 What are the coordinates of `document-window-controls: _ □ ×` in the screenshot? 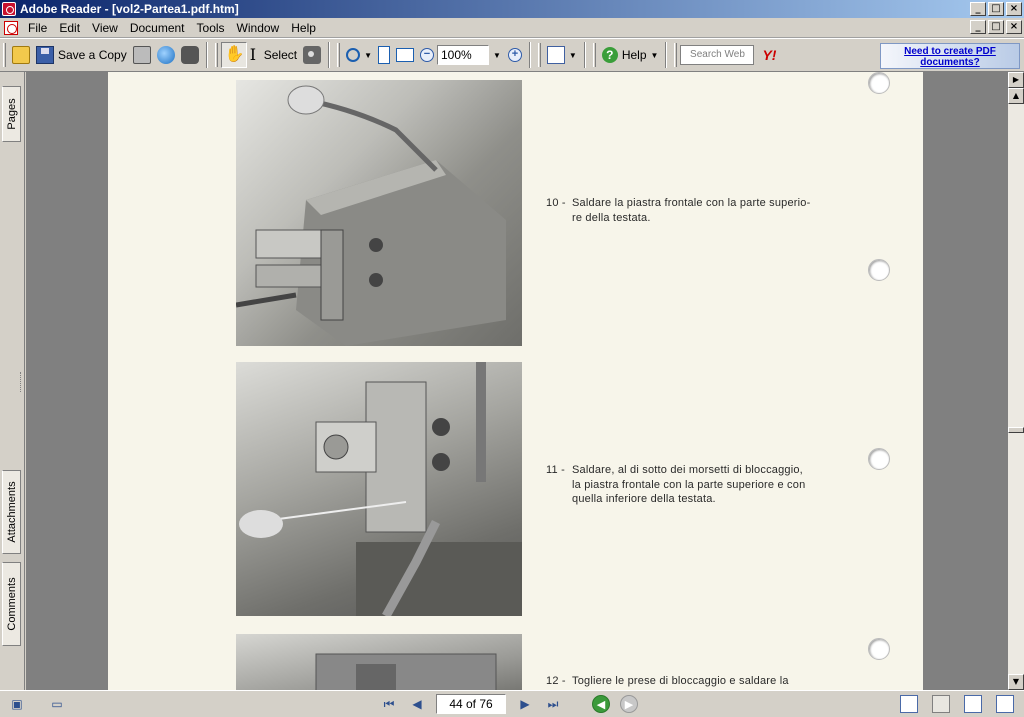 It's located at (996, 27).